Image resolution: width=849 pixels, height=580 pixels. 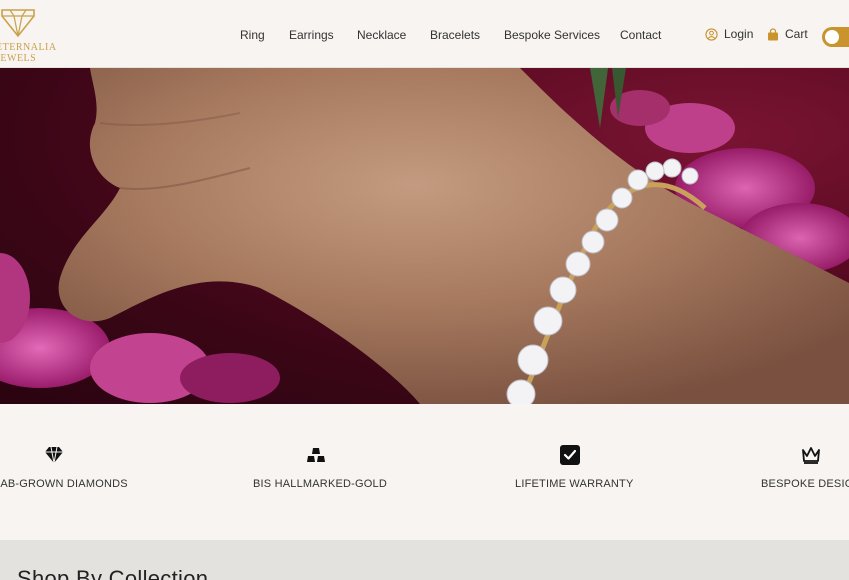 What do you see at coordinates (113, 573) in the screenshot?
I see `collection-title: Shop By Collection` at bounding box center [113, 573].